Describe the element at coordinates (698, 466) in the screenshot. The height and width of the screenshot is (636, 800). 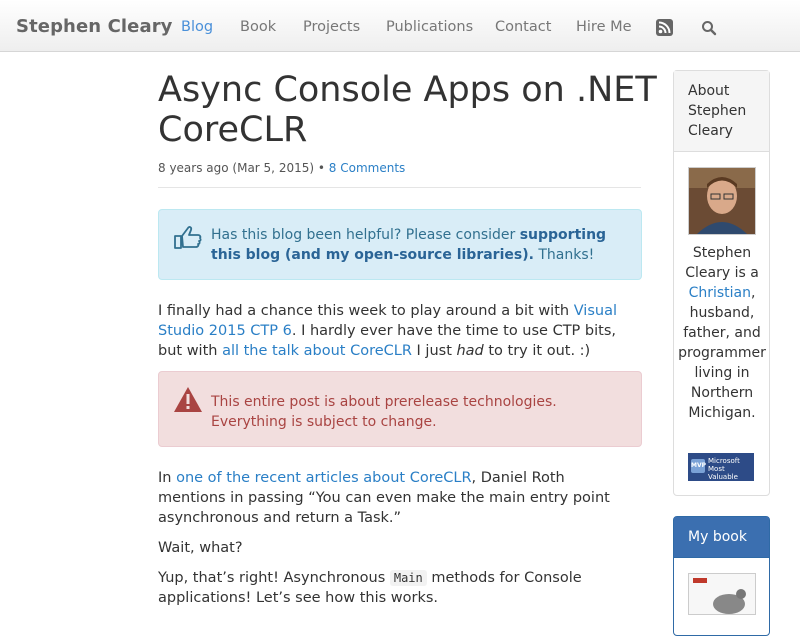
I see `mvp-logo-icon: MVP` at that location.